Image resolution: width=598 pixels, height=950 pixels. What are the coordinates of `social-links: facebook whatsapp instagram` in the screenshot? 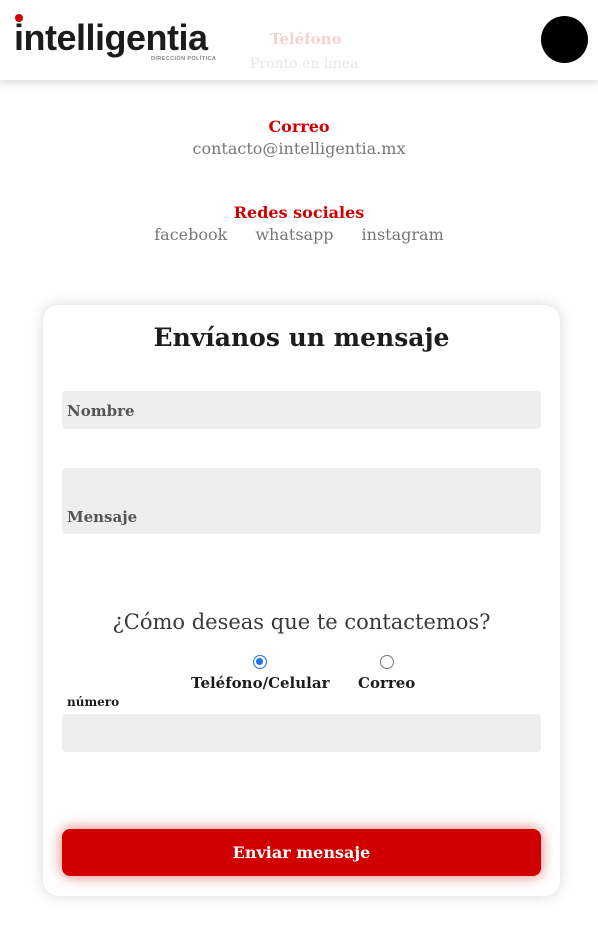 It's located at (299, 234).